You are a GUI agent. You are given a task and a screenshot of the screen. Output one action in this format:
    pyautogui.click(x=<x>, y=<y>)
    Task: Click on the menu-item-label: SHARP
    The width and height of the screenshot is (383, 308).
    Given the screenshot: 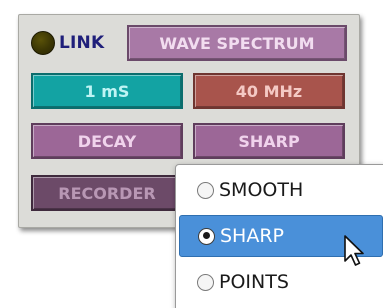 What is the action you would take?
    pyautogui.click(x=252, y=236)
    